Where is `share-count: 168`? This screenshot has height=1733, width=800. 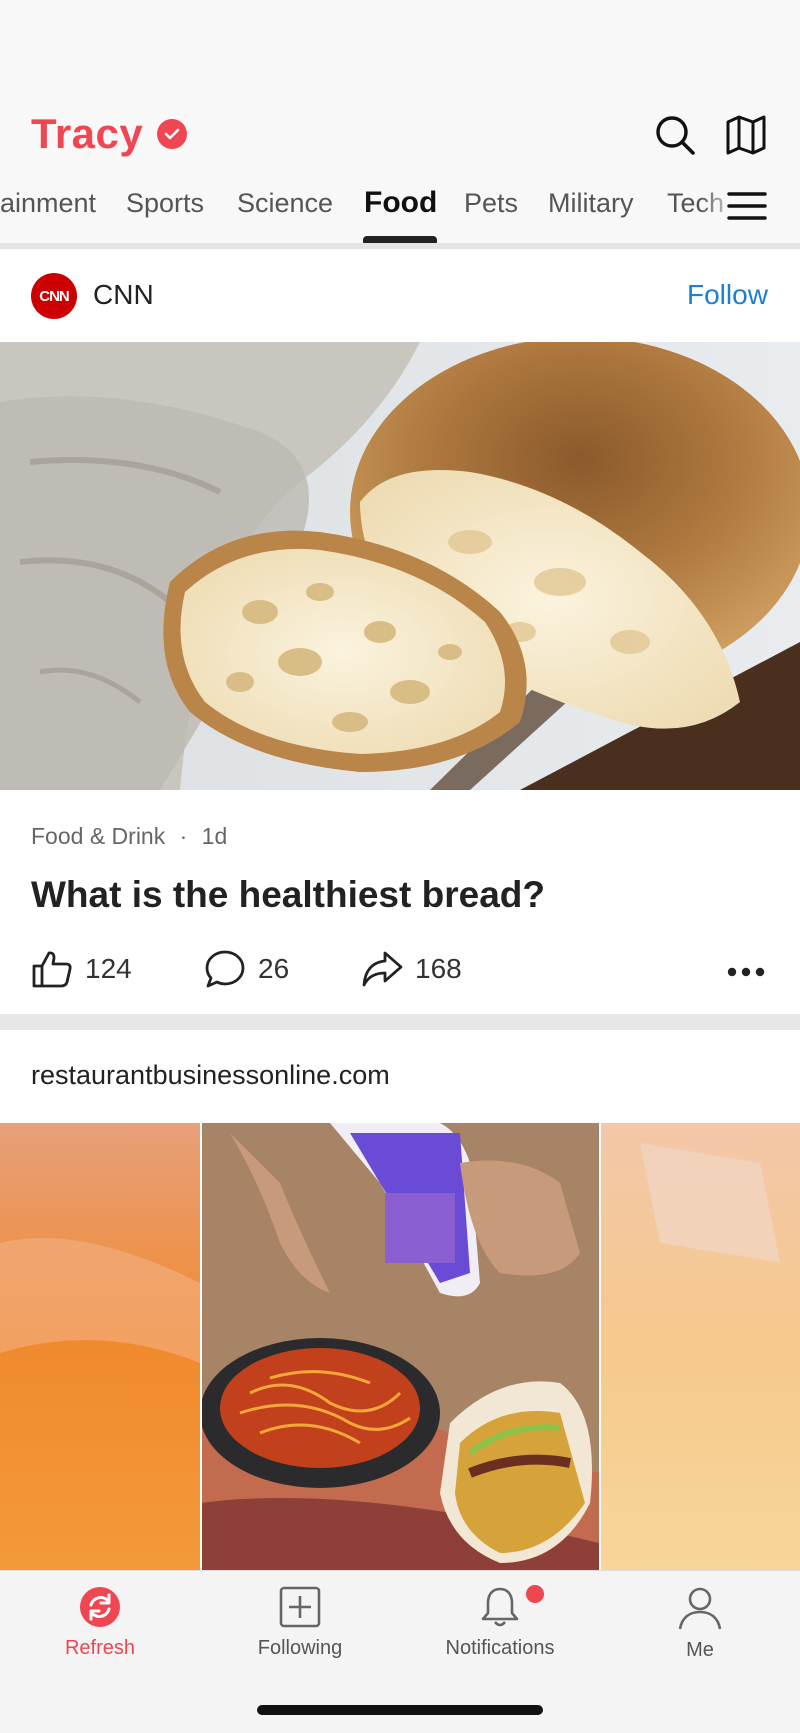 share-count: 168 is located at coordinates (438, 968).